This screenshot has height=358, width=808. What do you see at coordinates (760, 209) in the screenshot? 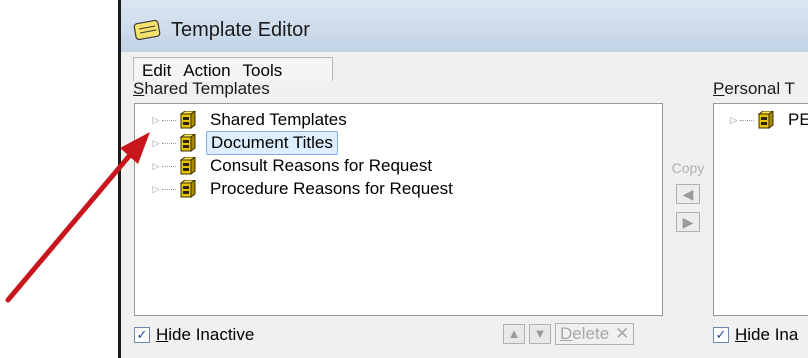
I see `personal-templates-tree: ▷ PE` at bounding box center [760, 209].